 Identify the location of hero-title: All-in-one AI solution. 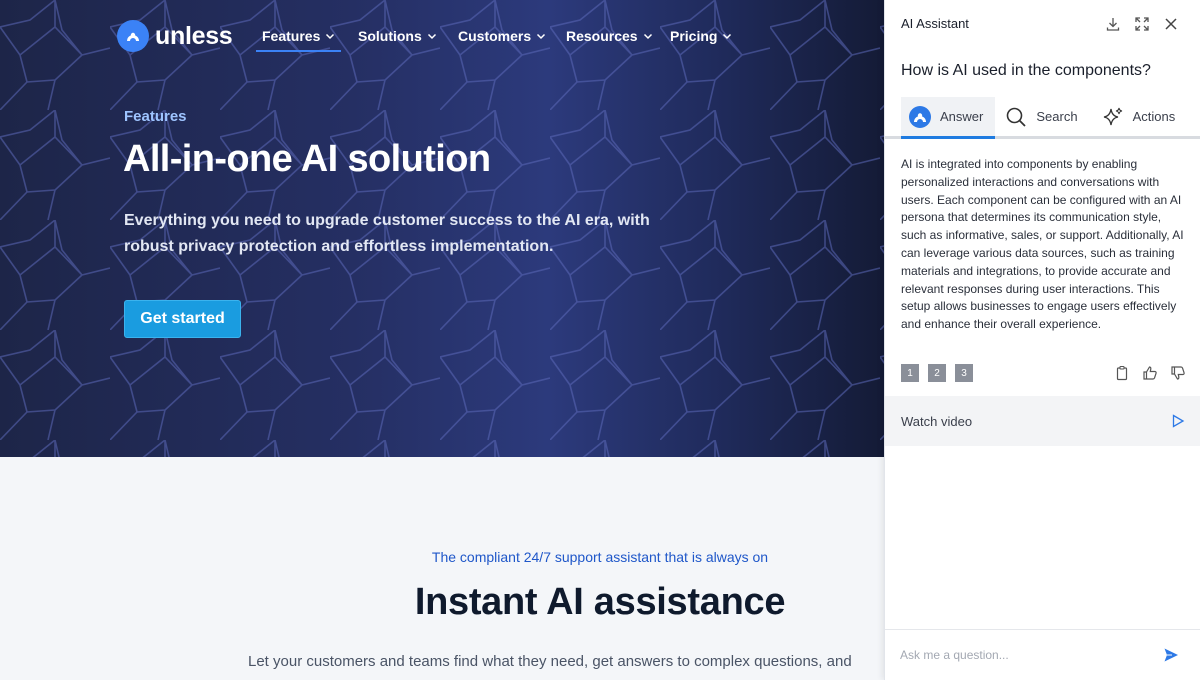
(307, 159).